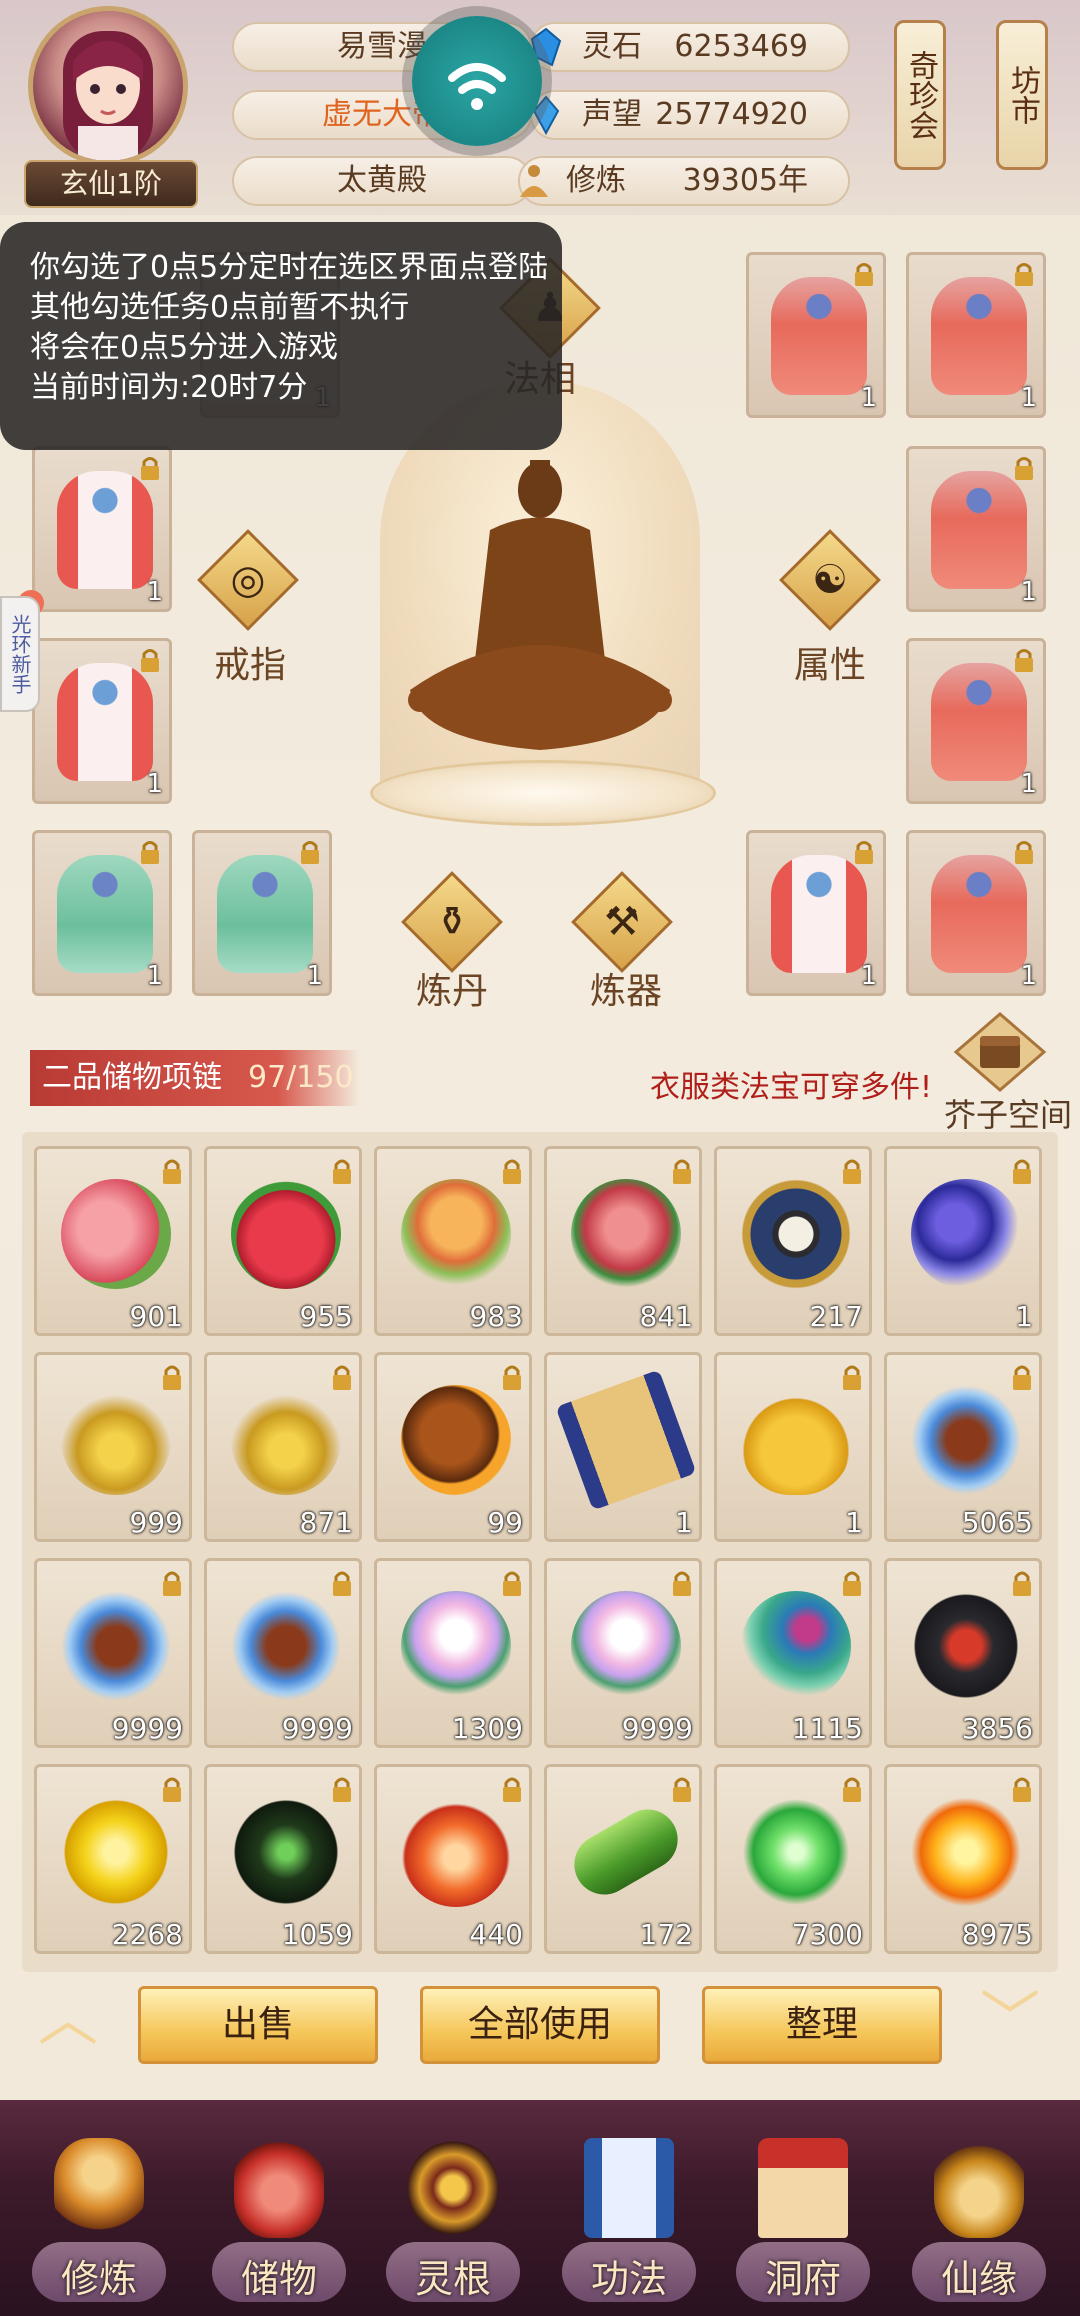  Describe the element at coordinates (963, 1859) in the screenshot. I see `inventory-item: 8975` at that location.